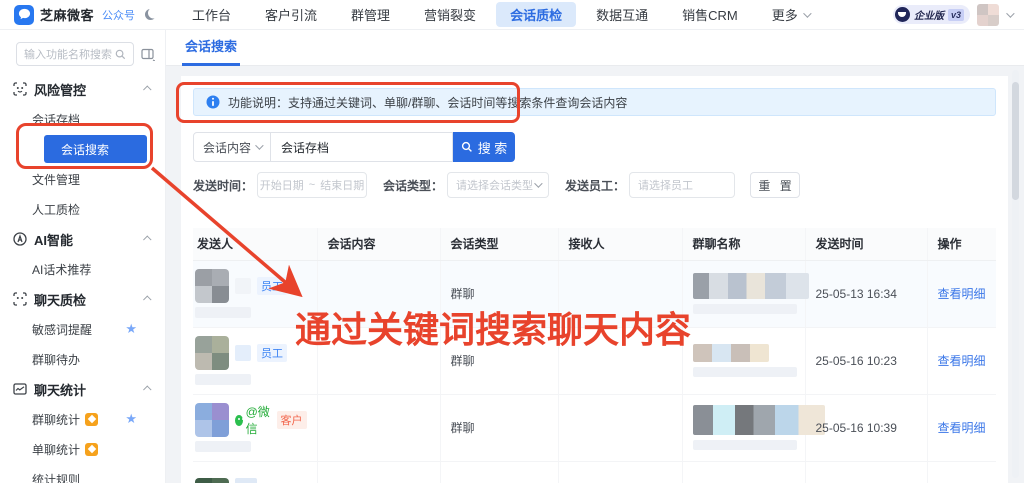 Image resolution: width=1024 pixels, height=483 pixels. I want to click on sidebar-group-chat-stats: 聊天统计, so click(82, 389).